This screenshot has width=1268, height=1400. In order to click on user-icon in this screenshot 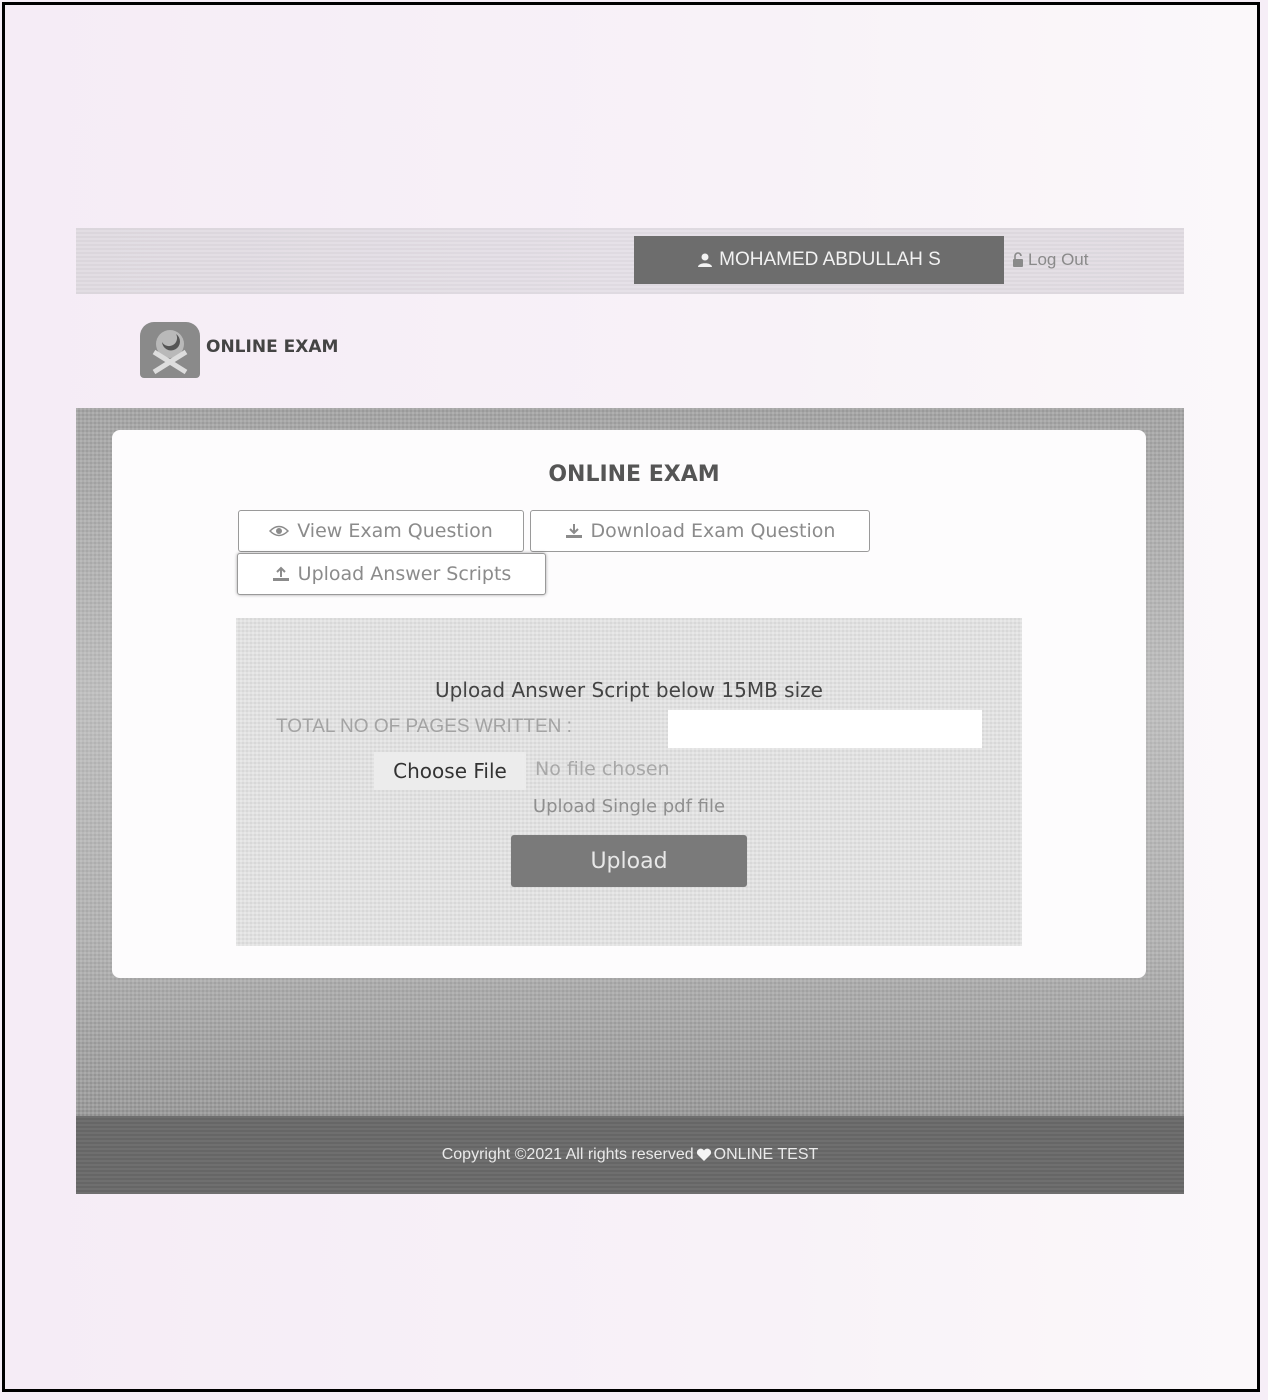, I will do `click(705, 260)`.